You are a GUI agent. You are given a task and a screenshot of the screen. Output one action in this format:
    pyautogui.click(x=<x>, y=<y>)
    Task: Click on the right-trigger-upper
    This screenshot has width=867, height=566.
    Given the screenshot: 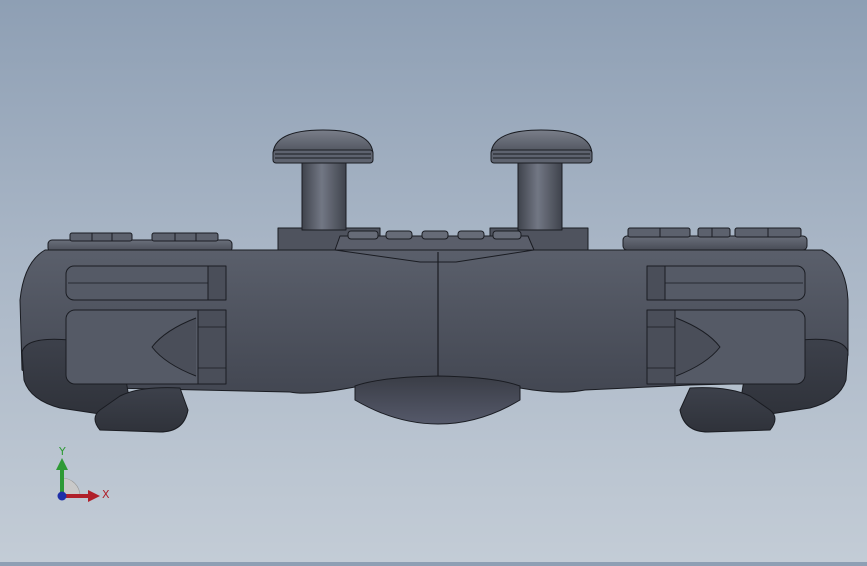 What is the action you would take?
    pyautogui.click(x=726, y=283)
    